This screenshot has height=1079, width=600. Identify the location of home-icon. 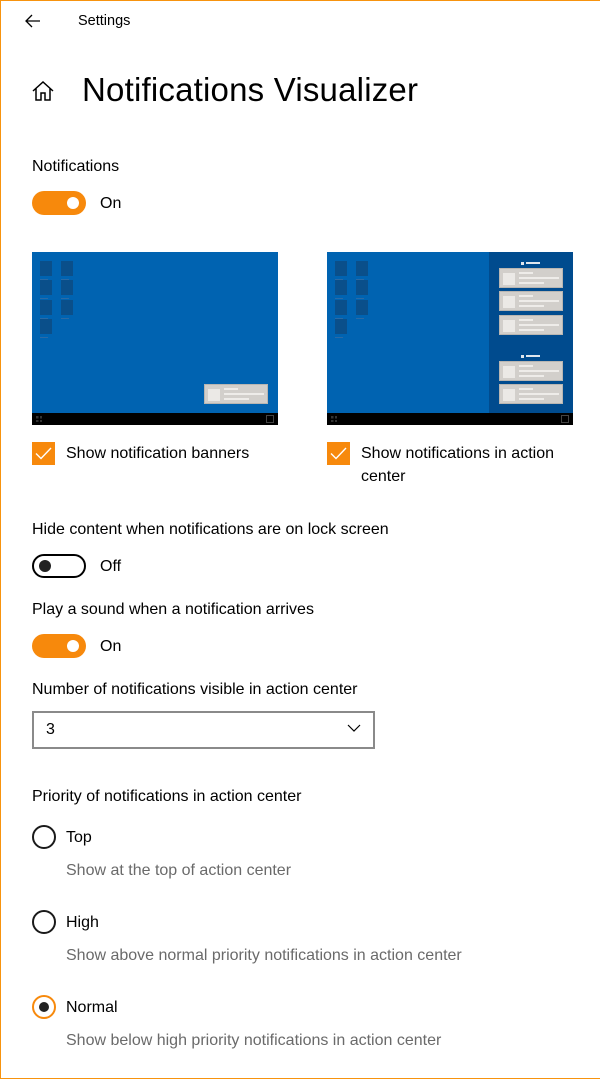
(43, 90).